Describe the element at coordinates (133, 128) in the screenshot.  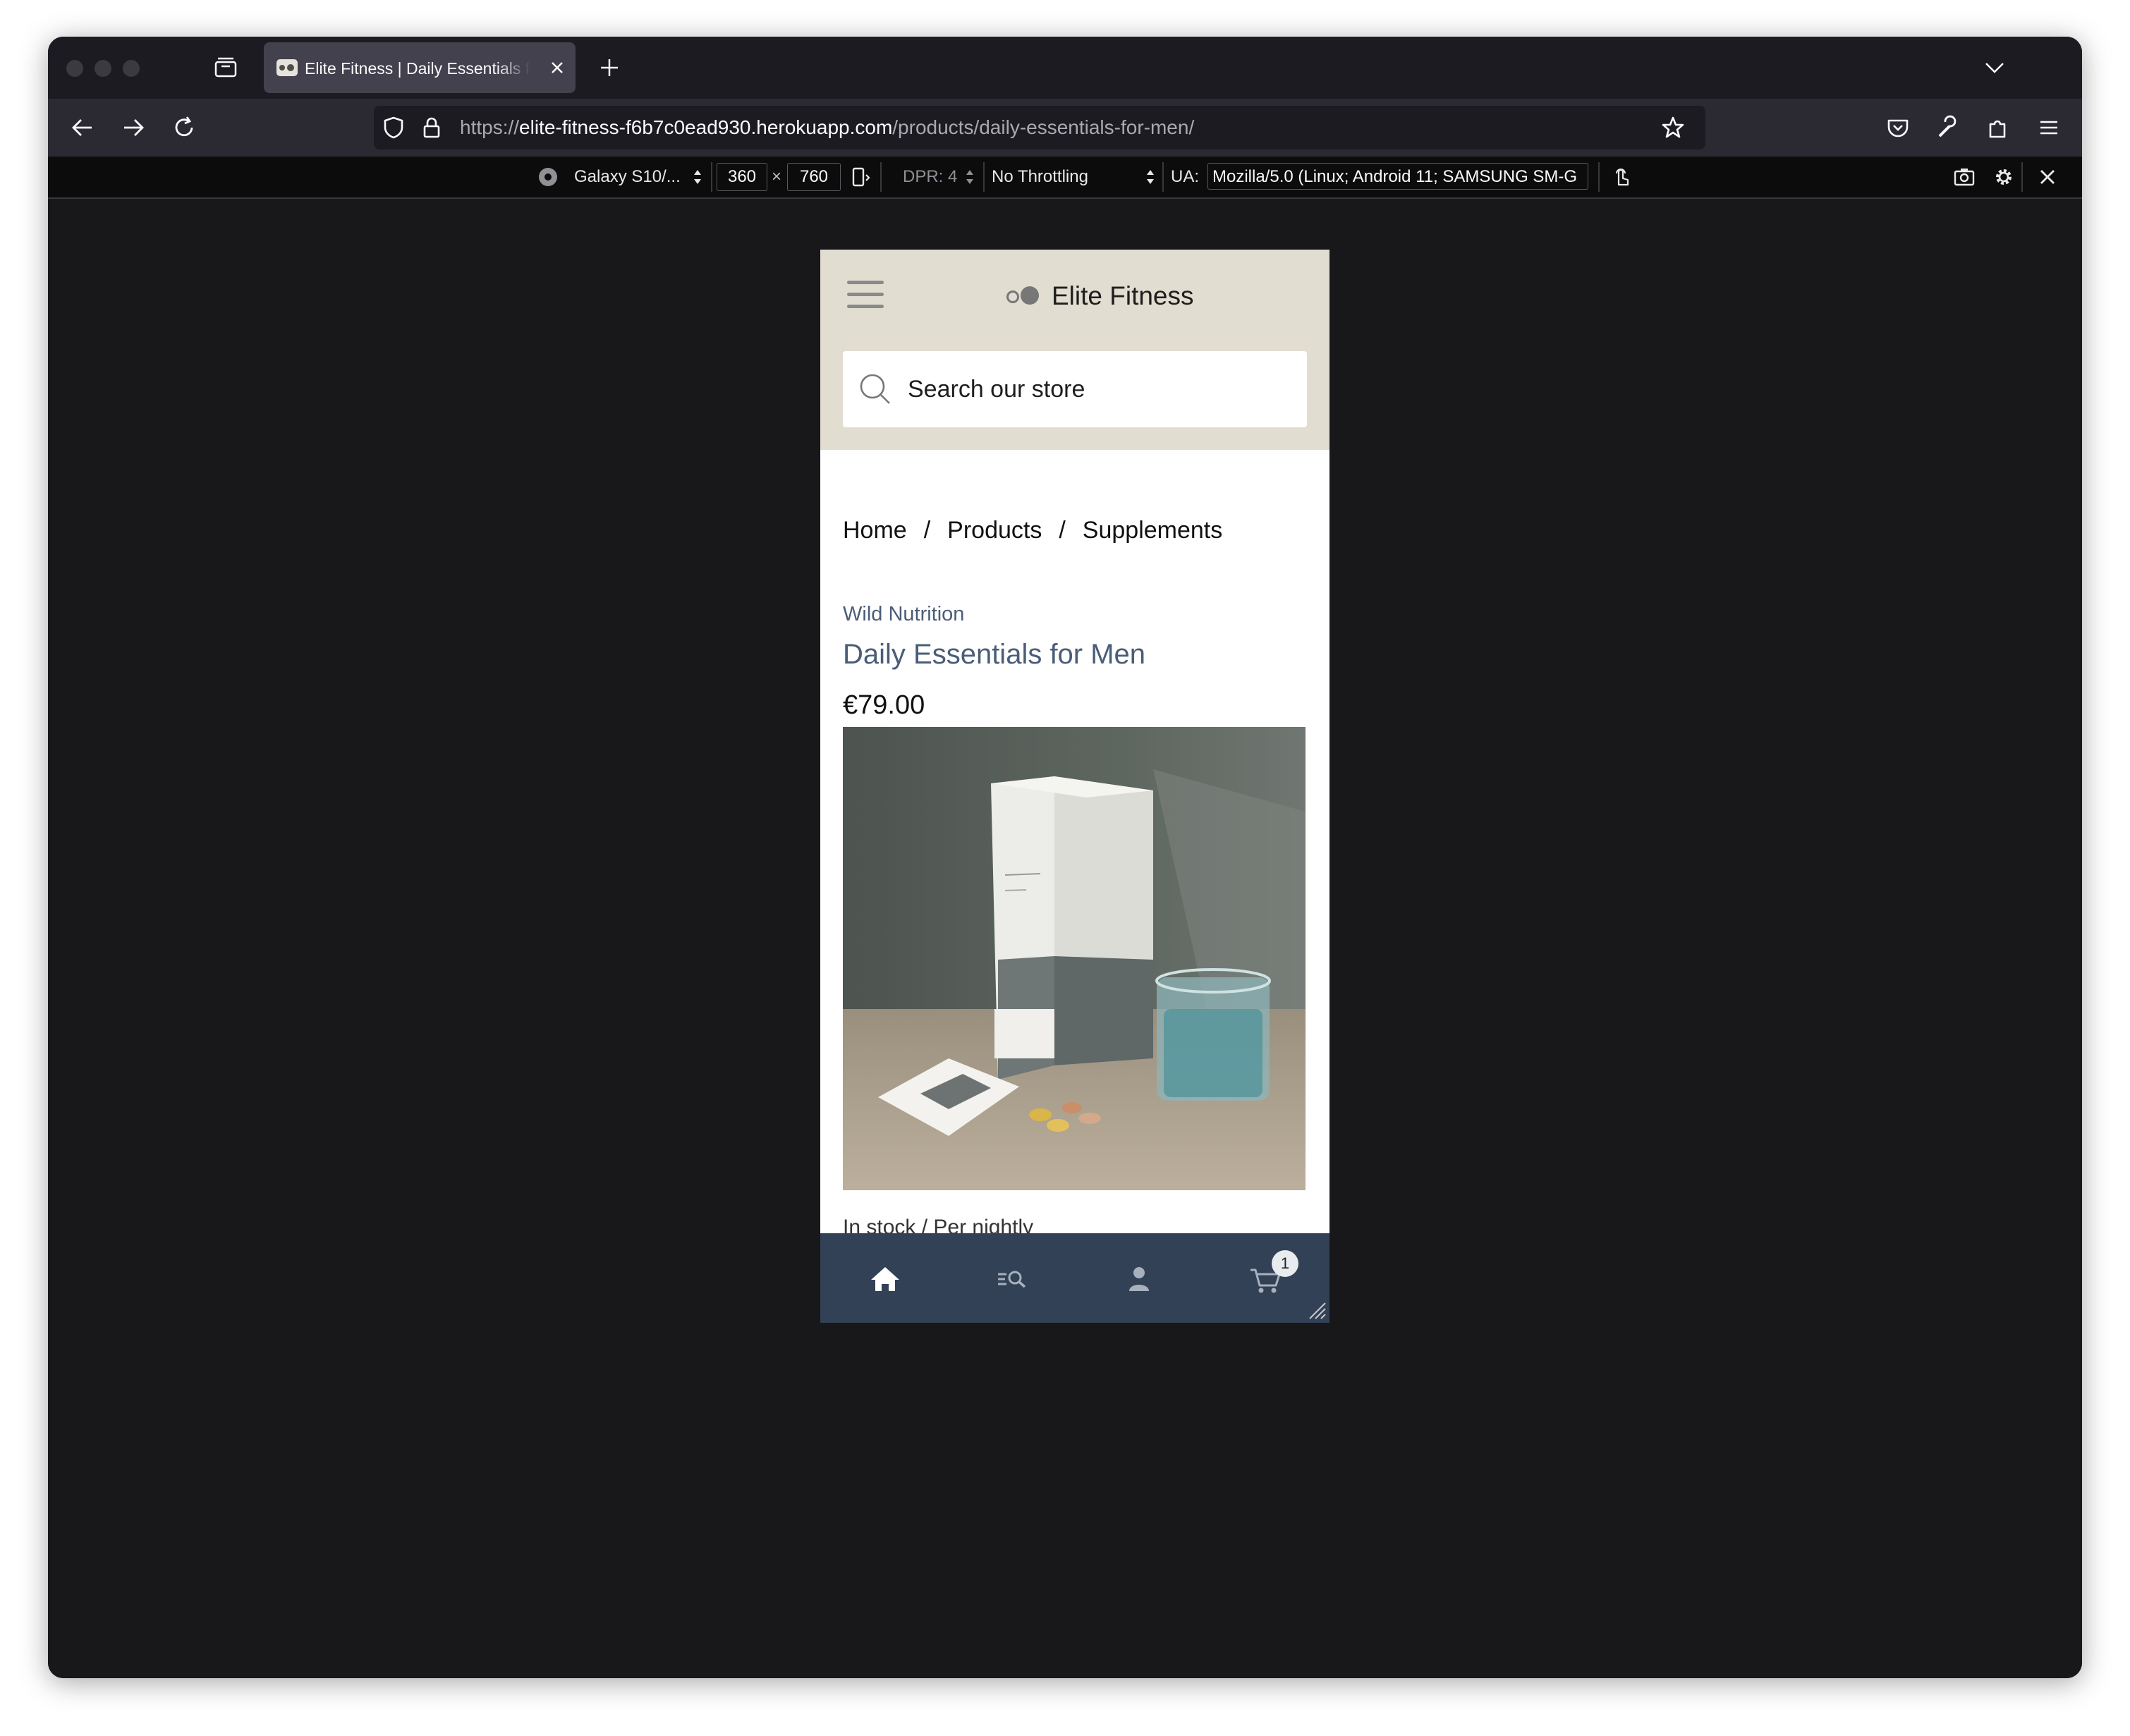
I see `forward-arrow-icon` at that location.